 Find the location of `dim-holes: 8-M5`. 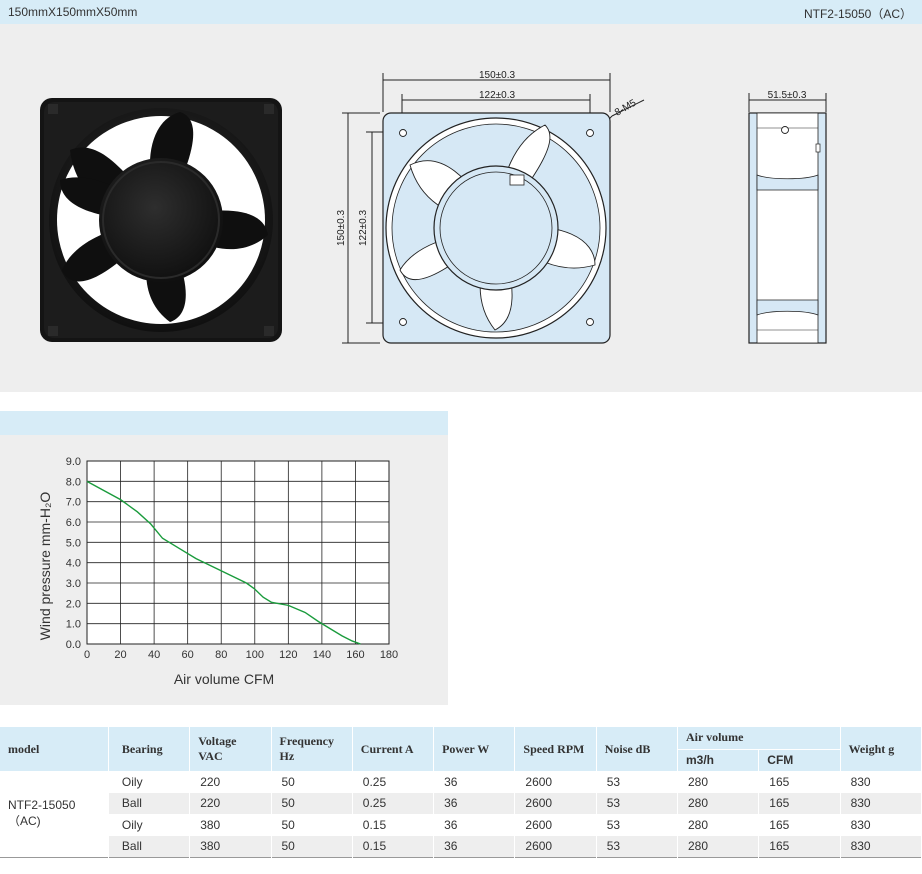

dim-holes: 8-M5 is located at coordinates (626, 107).